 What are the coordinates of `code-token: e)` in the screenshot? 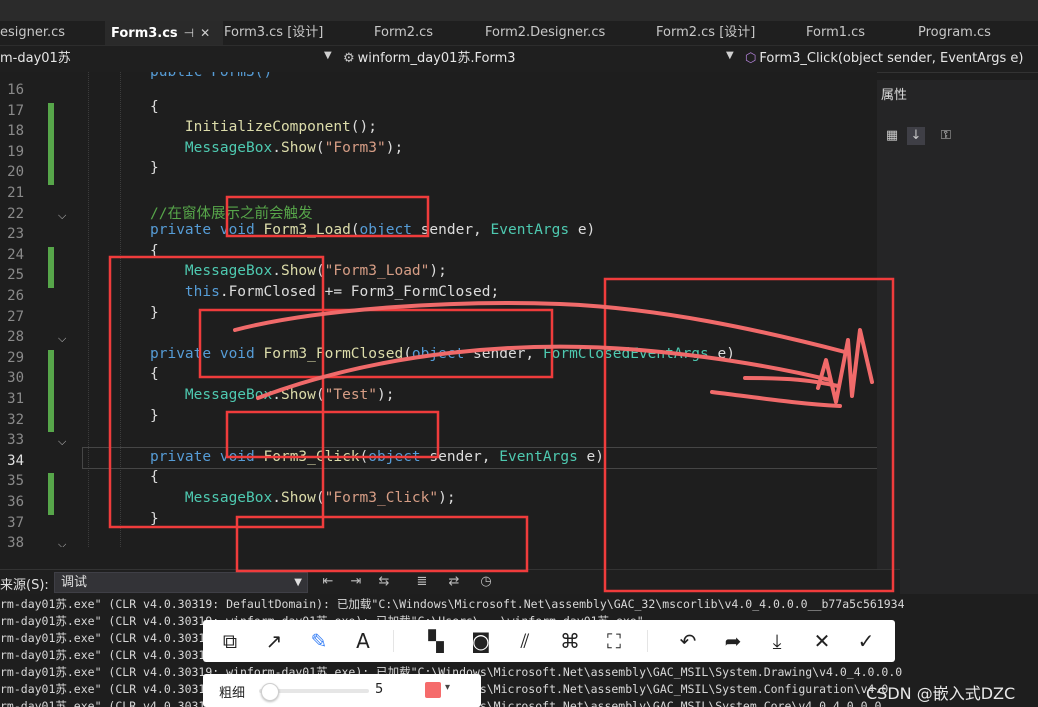 It's located at (582, 230).